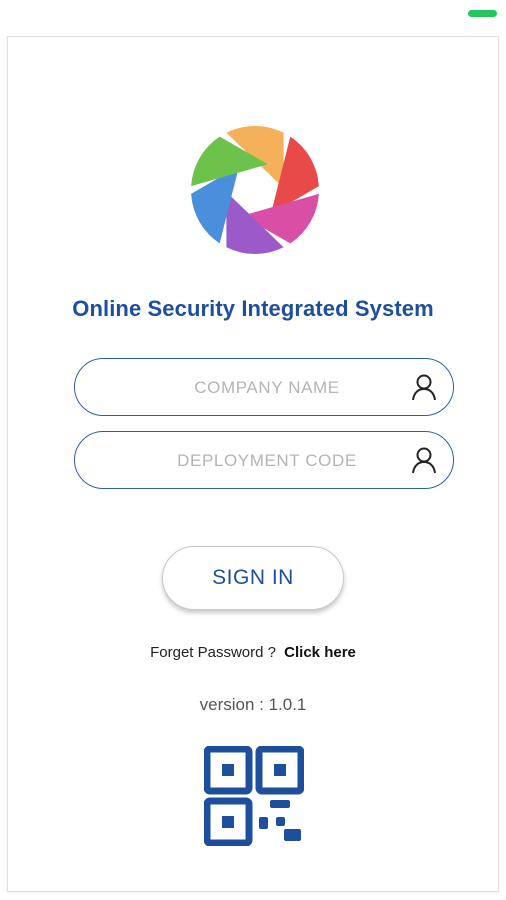 This screenshot has height=900, width=506. I want to click on app-title: Online Security Integrated System, so click(253, 308).